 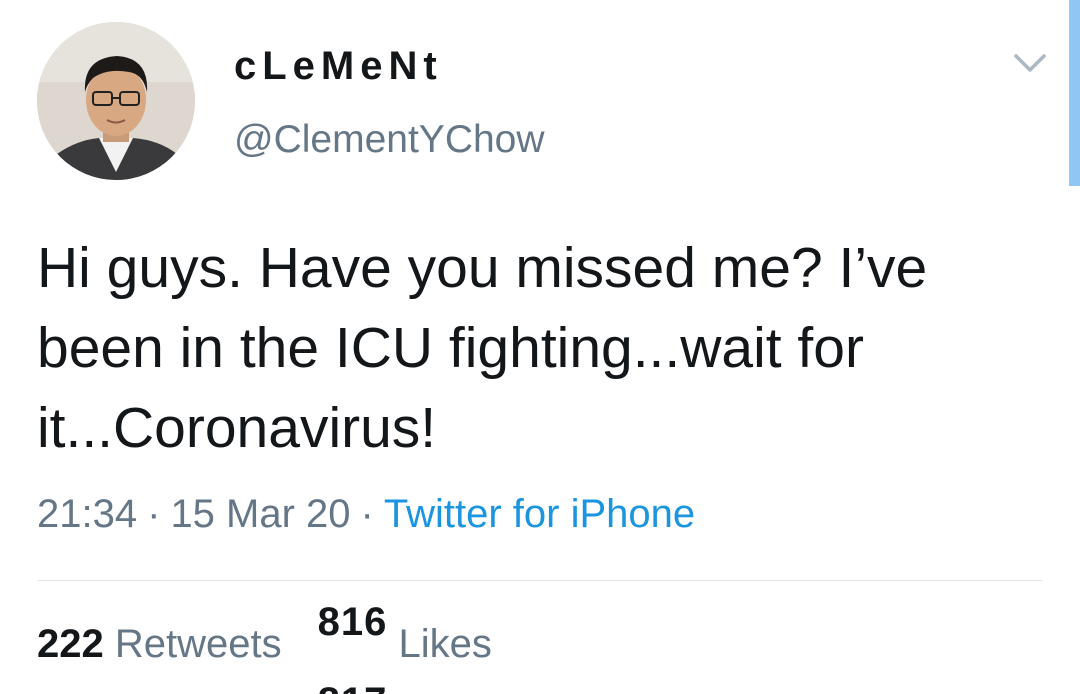 I want to click on chevron-down-icon, so click(x=1030, y=63).